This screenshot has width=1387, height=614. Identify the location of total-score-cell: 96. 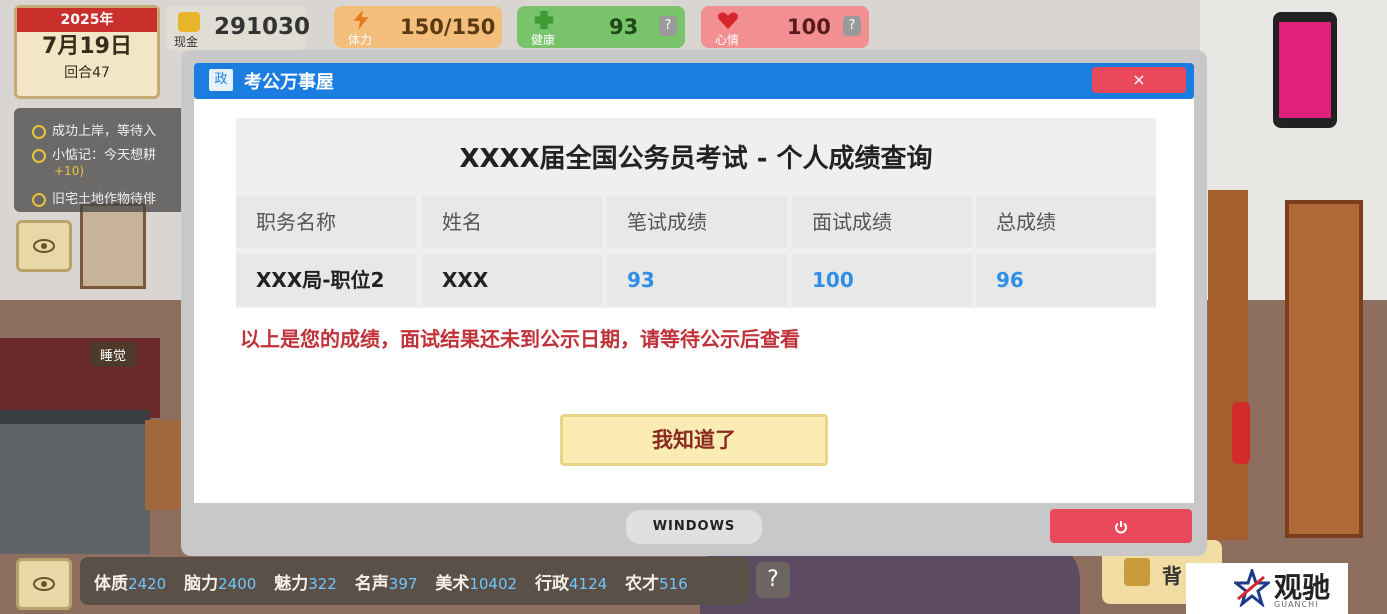
(1066, 280).